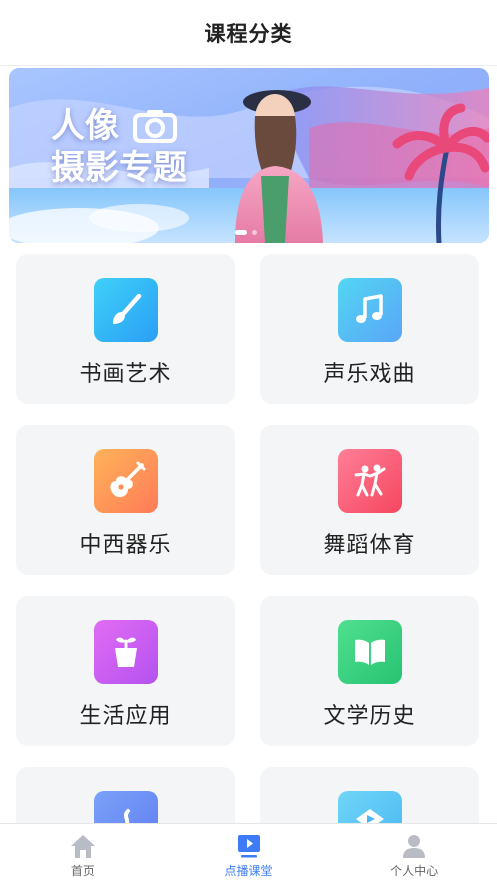 The image size is (497, 883). I want to click on dancers-icon, so click(369, 480).